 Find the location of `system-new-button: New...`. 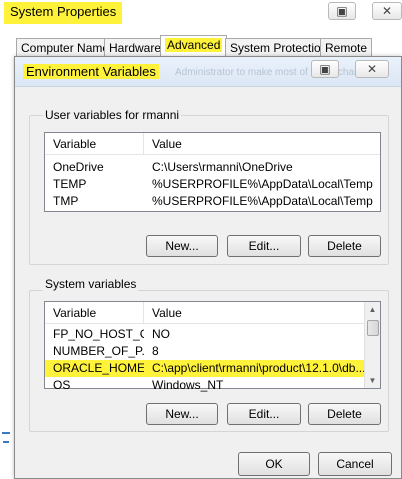

system-new-button: New... is located at coordinates (182, 414).